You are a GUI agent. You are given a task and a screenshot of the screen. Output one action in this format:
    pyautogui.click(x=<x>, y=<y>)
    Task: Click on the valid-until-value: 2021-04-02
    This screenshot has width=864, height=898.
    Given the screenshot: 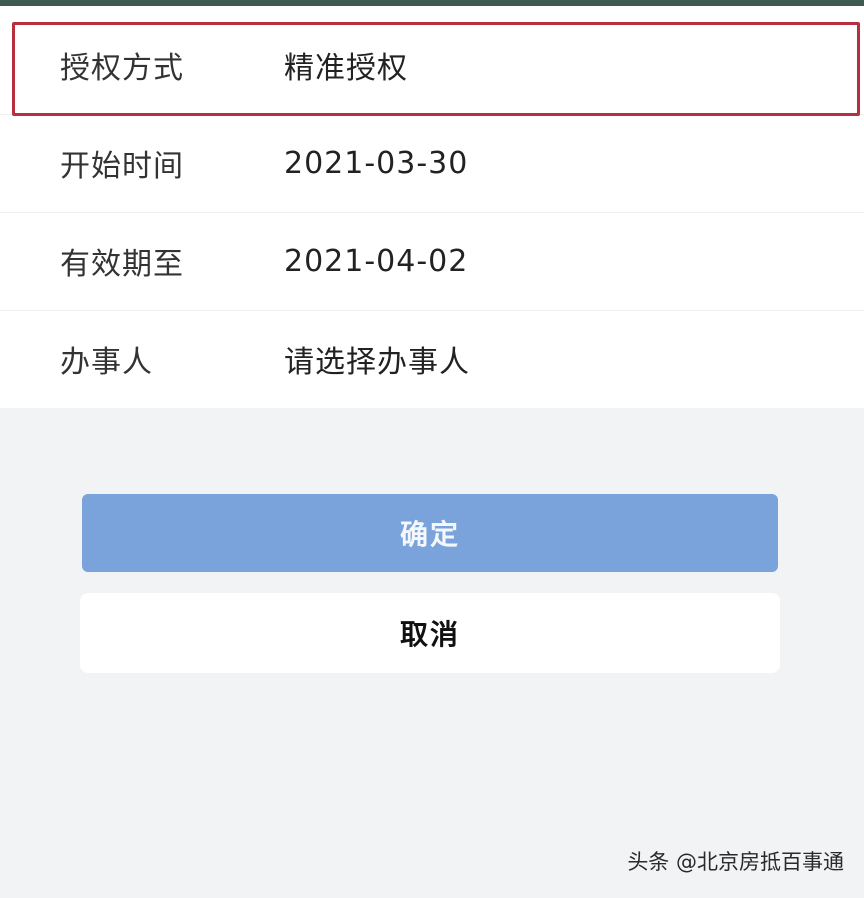 What is the action you would take?
    pyautogui.click(x=376, y=261)
    